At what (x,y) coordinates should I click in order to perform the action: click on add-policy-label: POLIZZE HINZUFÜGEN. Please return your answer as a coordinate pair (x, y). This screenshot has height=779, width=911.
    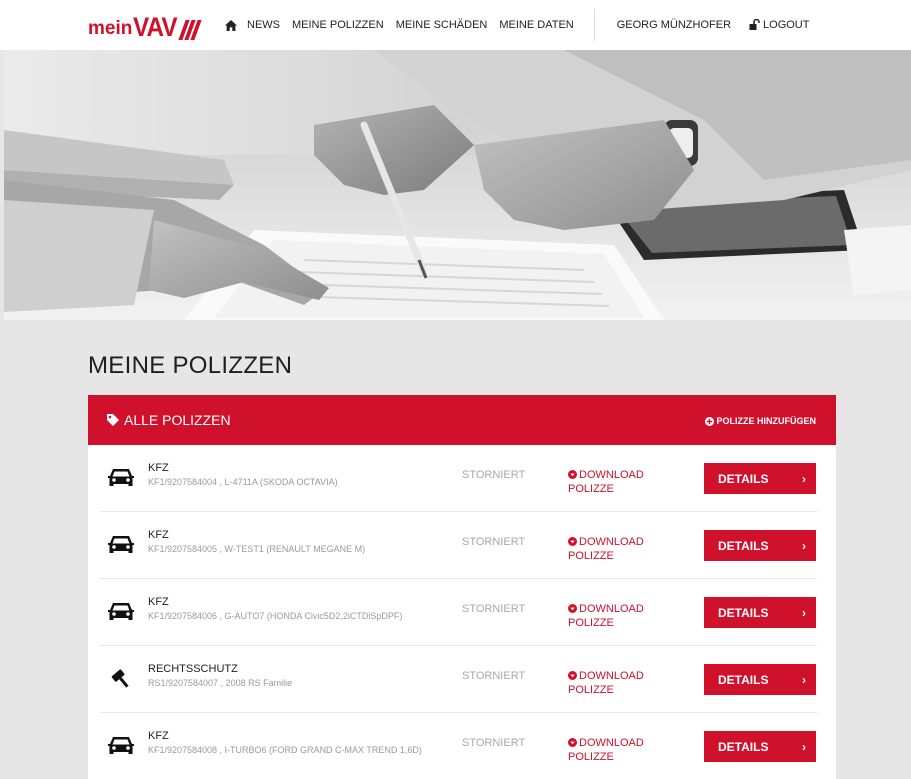
    Looking at the image, I should click on (766, 421).